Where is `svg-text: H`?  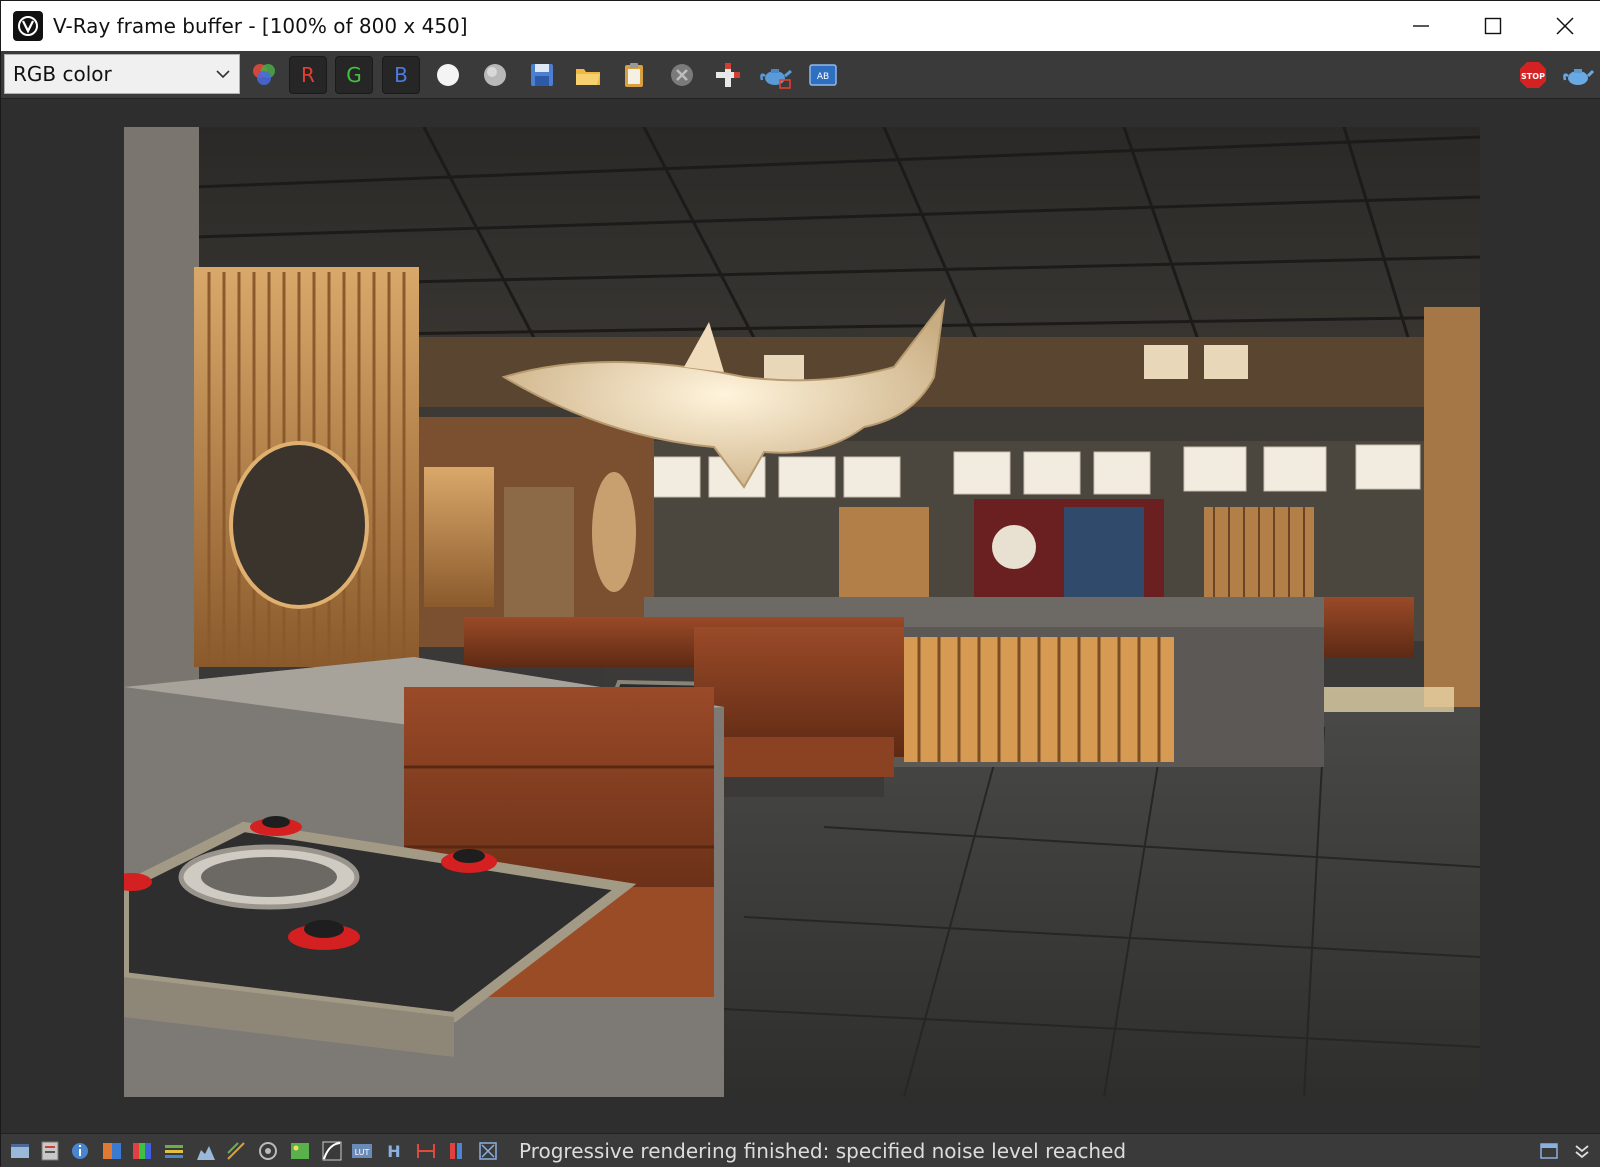 svg-text: H is located at coordinates (393, 1151).